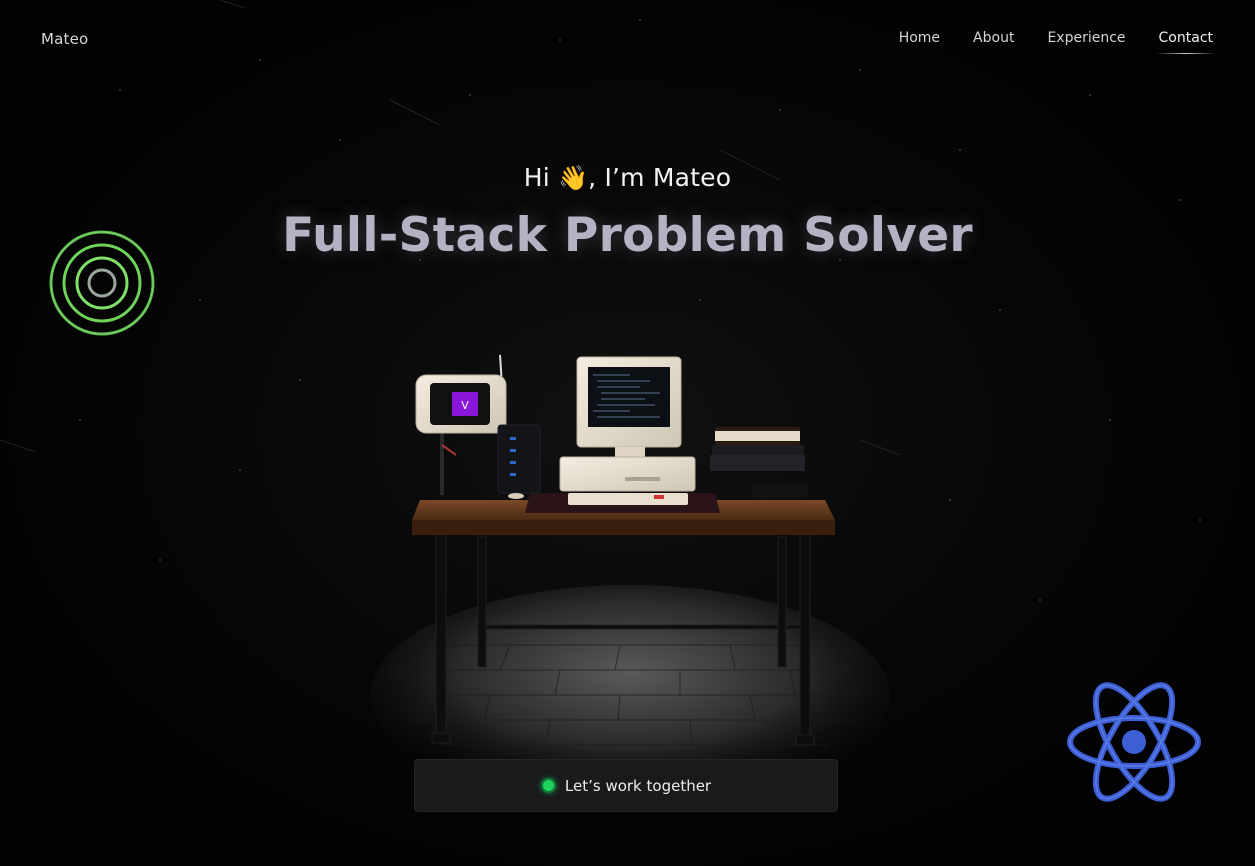  Describe the element at coordinates (1134, 742) in the screenshot. I see `react-atom-icon` at that location.